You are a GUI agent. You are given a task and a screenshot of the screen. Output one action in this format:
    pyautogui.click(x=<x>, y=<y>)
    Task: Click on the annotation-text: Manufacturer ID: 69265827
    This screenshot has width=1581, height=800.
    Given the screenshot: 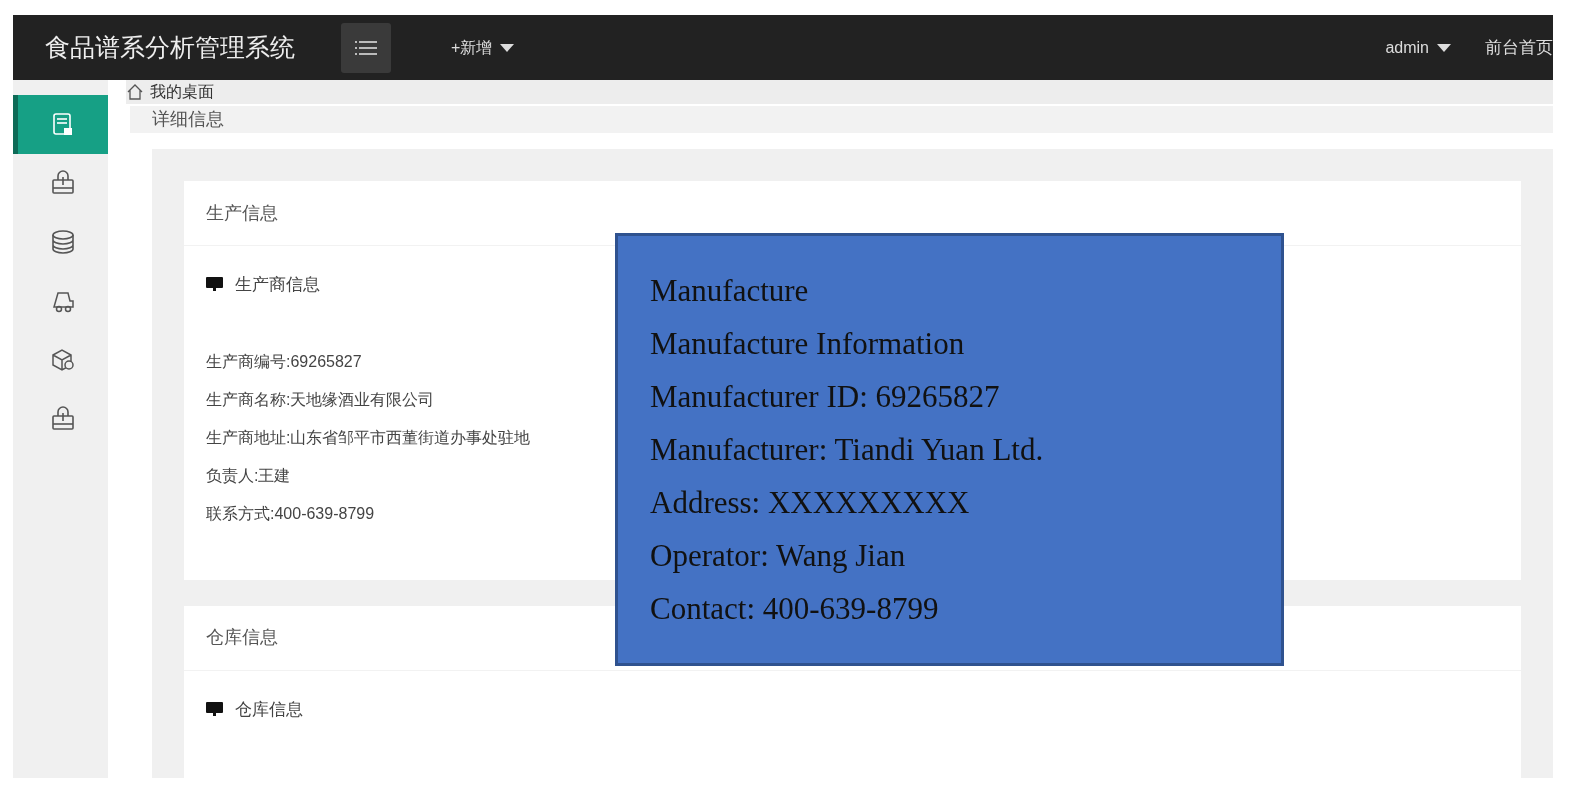 What is the action you would take?
    pyautogui.click(x=825, y=397)
    